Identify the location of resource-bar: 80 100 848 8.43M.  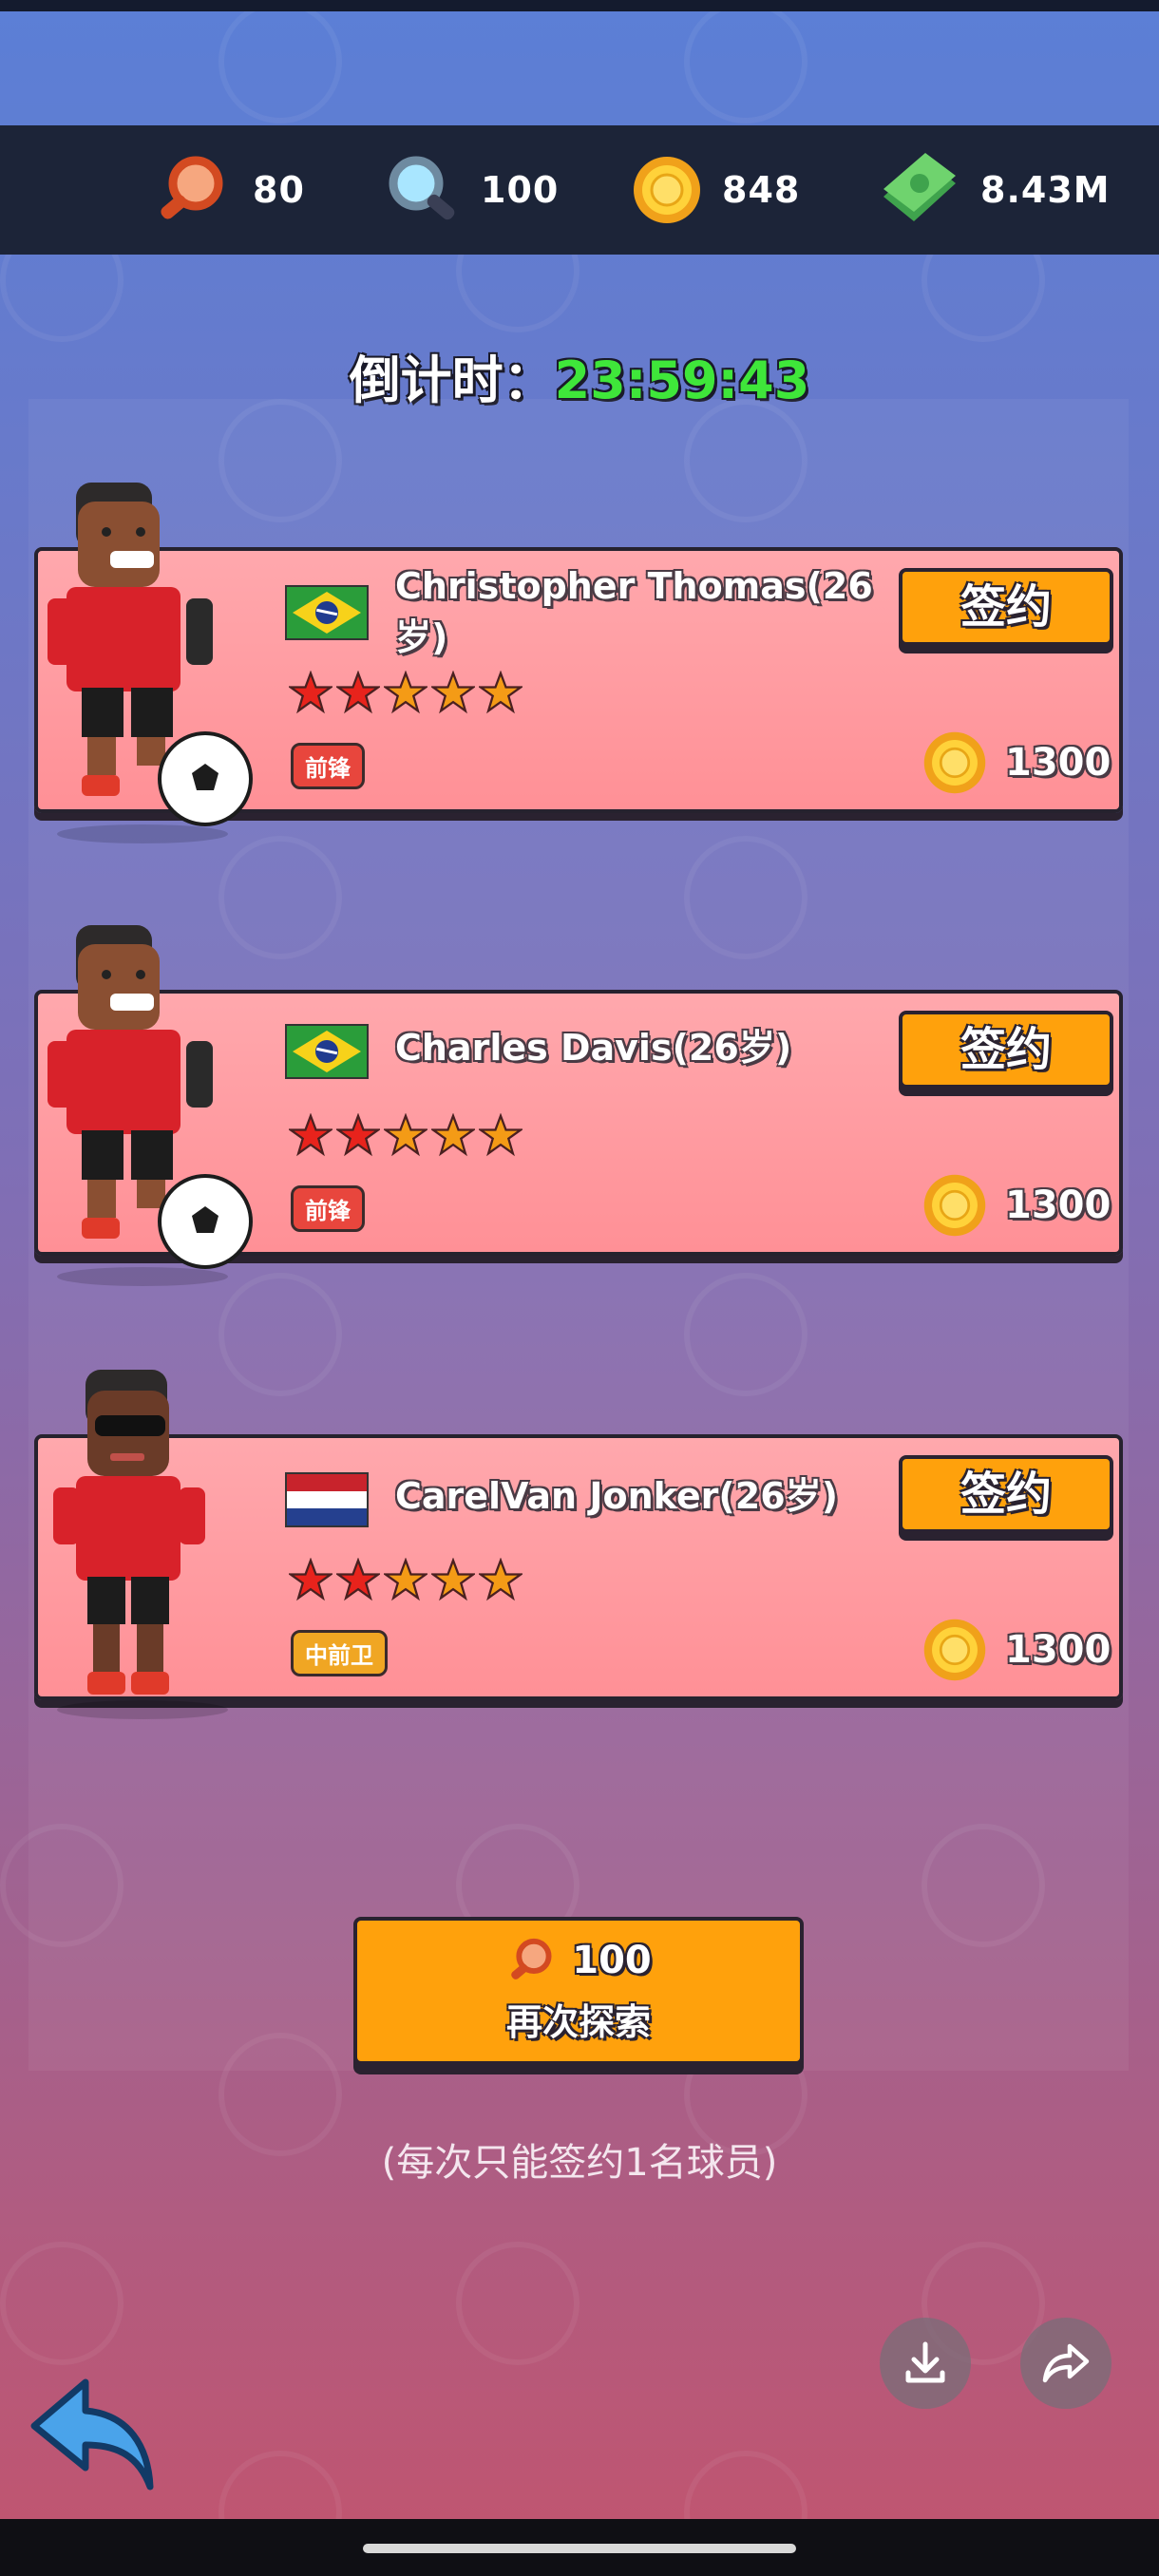
(579, 190).